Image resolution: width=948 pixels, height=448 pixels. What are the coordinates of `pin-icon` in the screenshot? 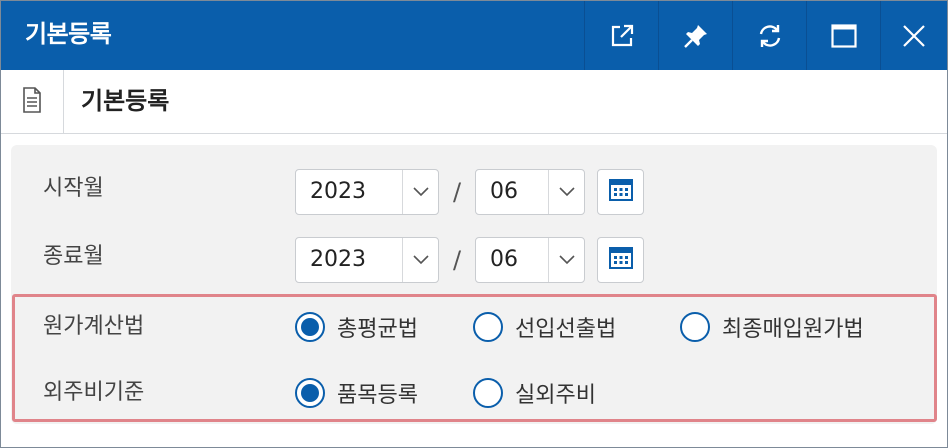 It's located at (696, 36).